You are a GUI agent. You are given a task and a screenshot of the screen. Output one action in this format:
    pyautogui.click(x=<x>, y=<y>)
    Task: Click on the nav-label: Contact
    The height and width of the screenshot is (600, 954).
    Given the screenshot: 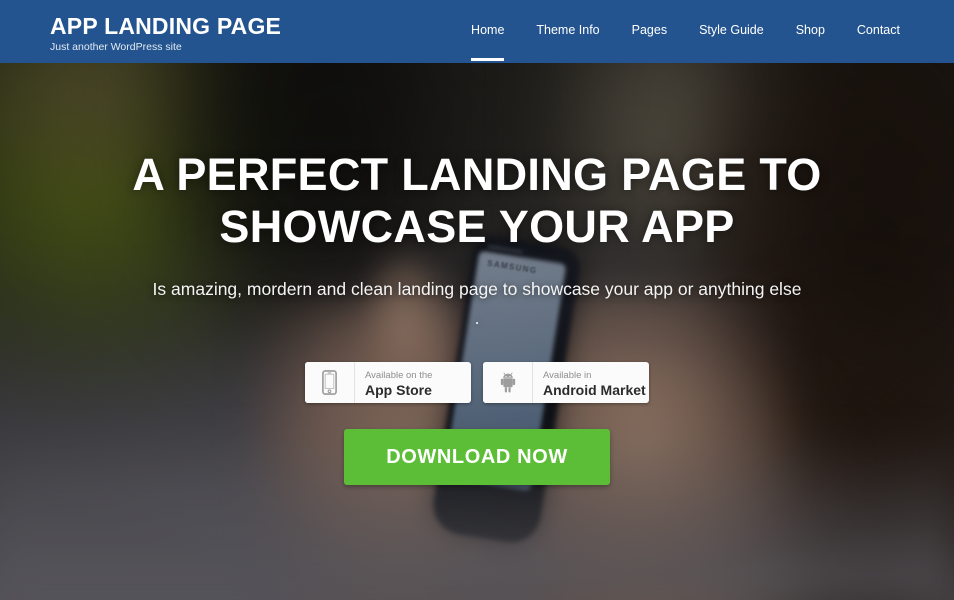 What is the action you would take?
    pyautogui.click(x=878, y=30)
    